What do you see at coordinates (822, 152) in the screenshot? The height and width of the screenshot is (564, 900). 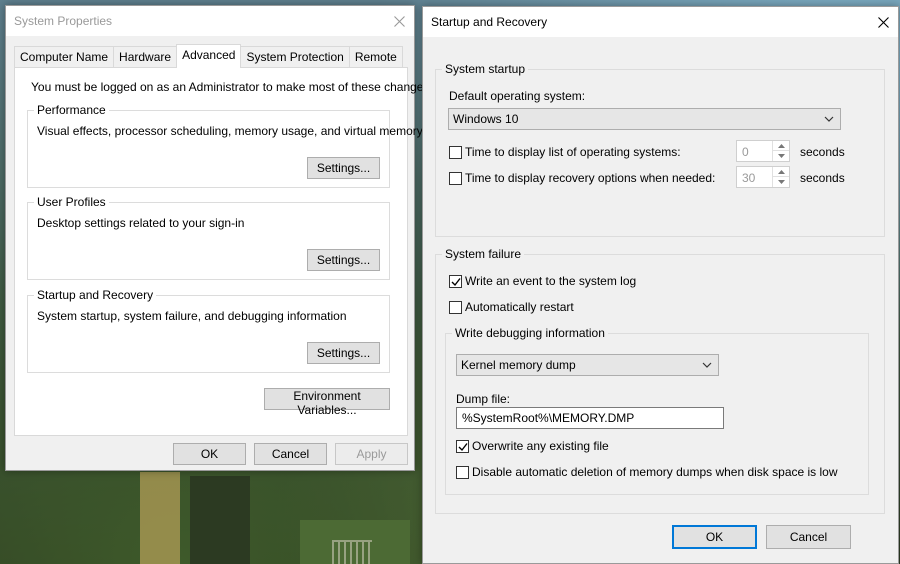 I see `time-list-seconds-label: seconds` at bounding box center [822, 152].